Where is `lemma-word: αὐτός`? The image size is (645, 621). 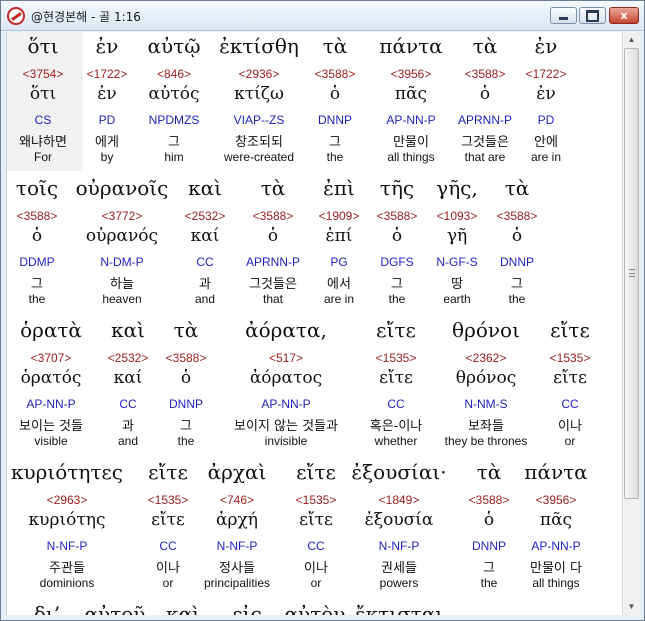 lemma-word: αὐτός is located at coordinates (174, 94).